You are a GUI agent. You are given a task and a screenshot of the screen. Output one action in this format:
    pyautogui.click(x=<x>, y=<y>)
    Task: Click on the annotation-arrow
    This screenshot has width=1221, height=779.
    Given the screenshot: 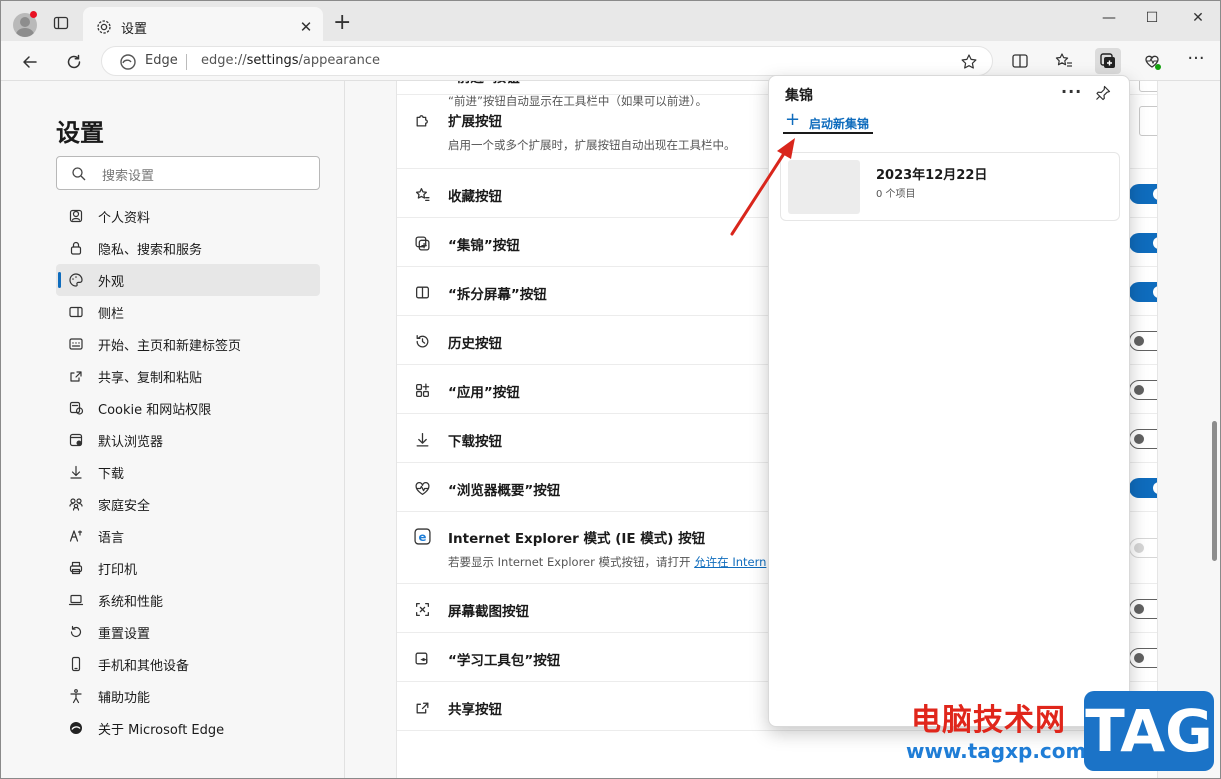 What is the action you would take?
    pyautogui.click(x=762, y=187)
    